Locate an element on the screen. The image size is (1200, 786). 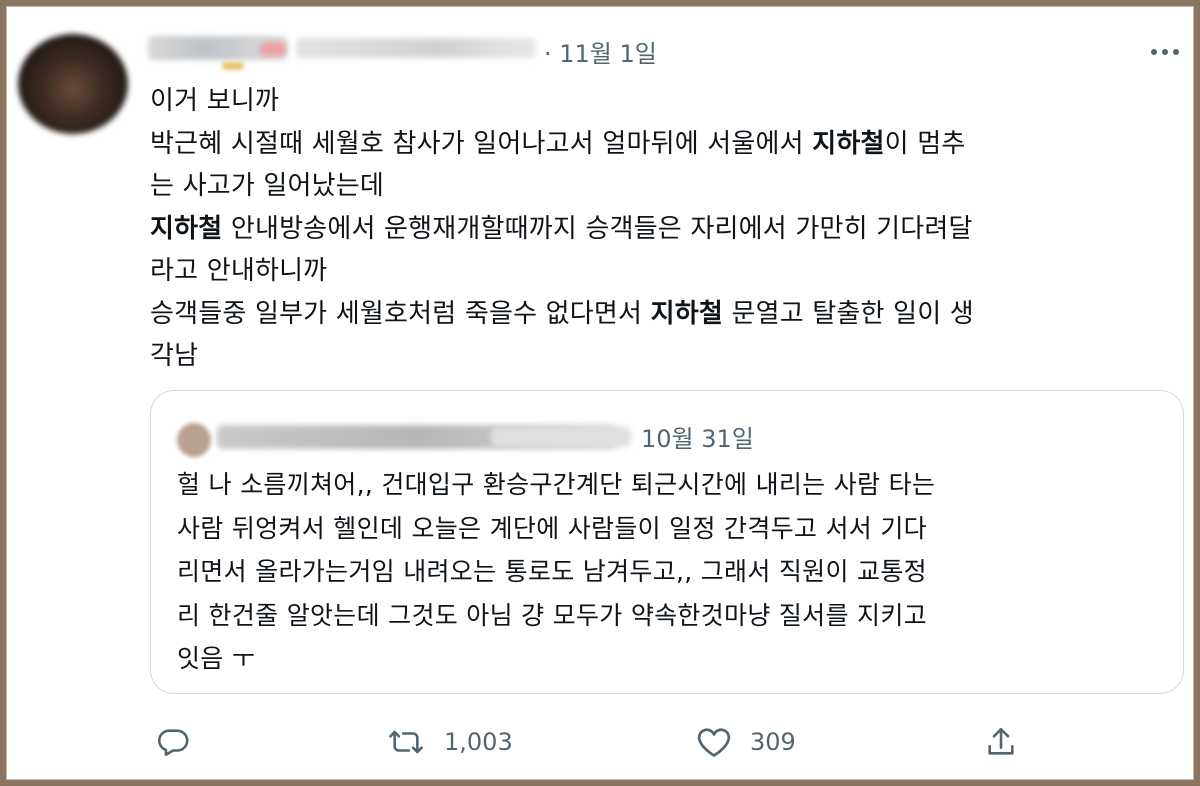
avatar is located at coordinates (73, 84).